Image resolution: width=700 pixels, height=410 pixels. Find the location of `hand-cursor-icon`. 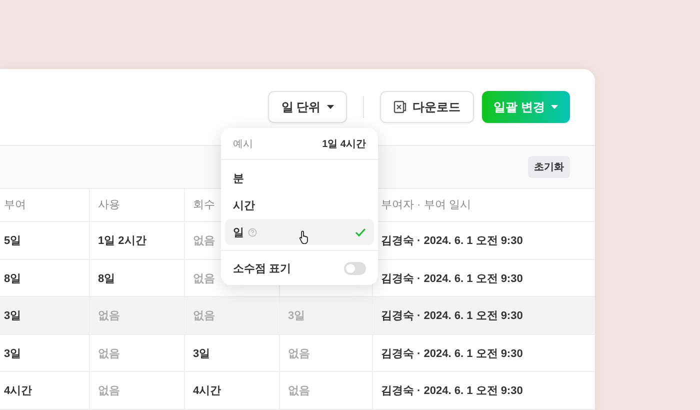

hand-cursor-icon is located at coordinates (305, 237).